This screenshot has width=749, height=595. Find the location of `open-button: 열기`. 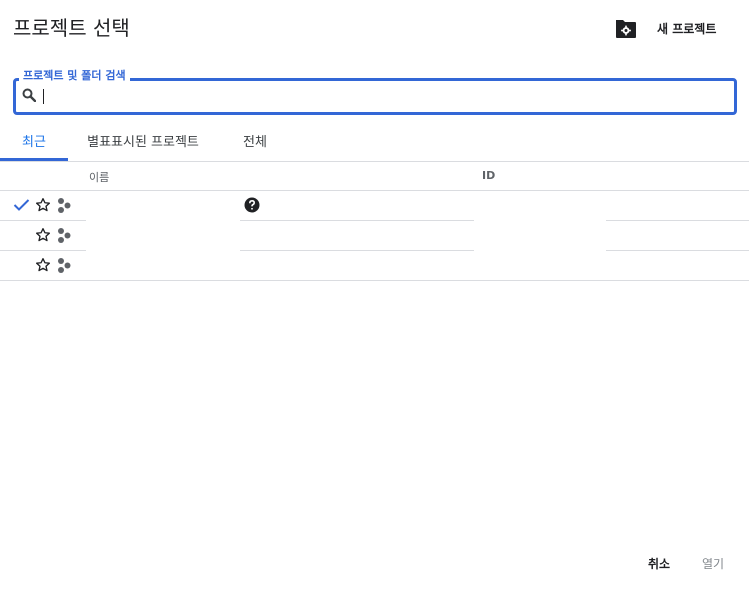

open-button: 열기 is located at coordinates (713, 564).